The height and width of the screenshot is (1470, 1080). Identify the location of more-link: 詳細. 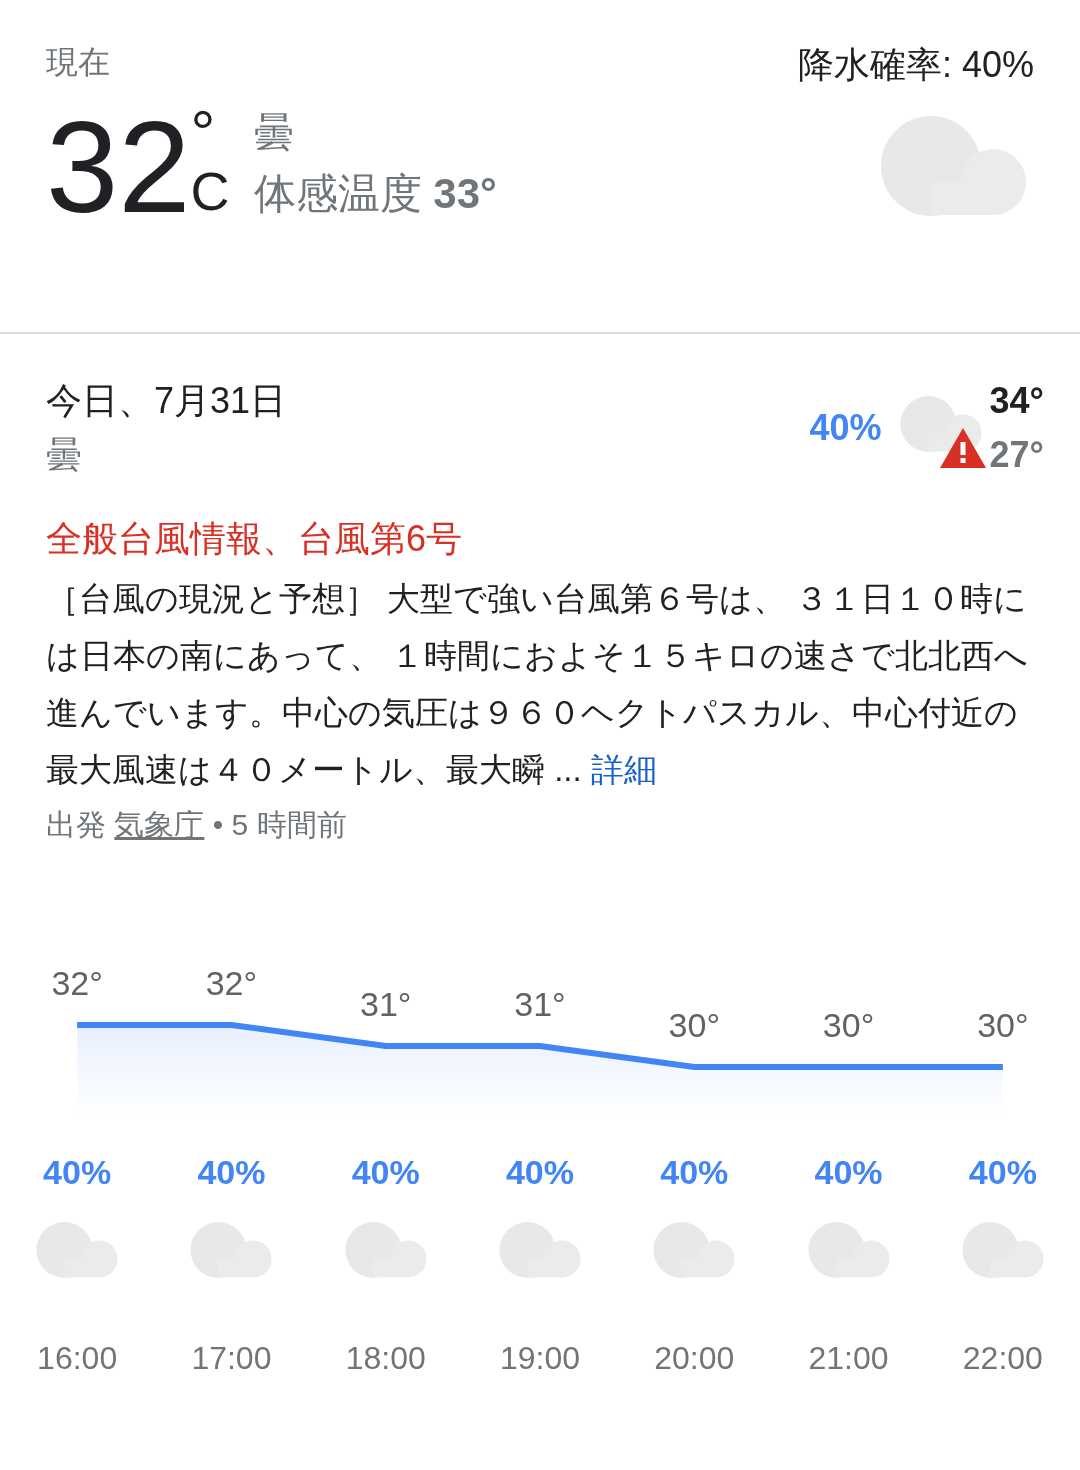
(623, 769).